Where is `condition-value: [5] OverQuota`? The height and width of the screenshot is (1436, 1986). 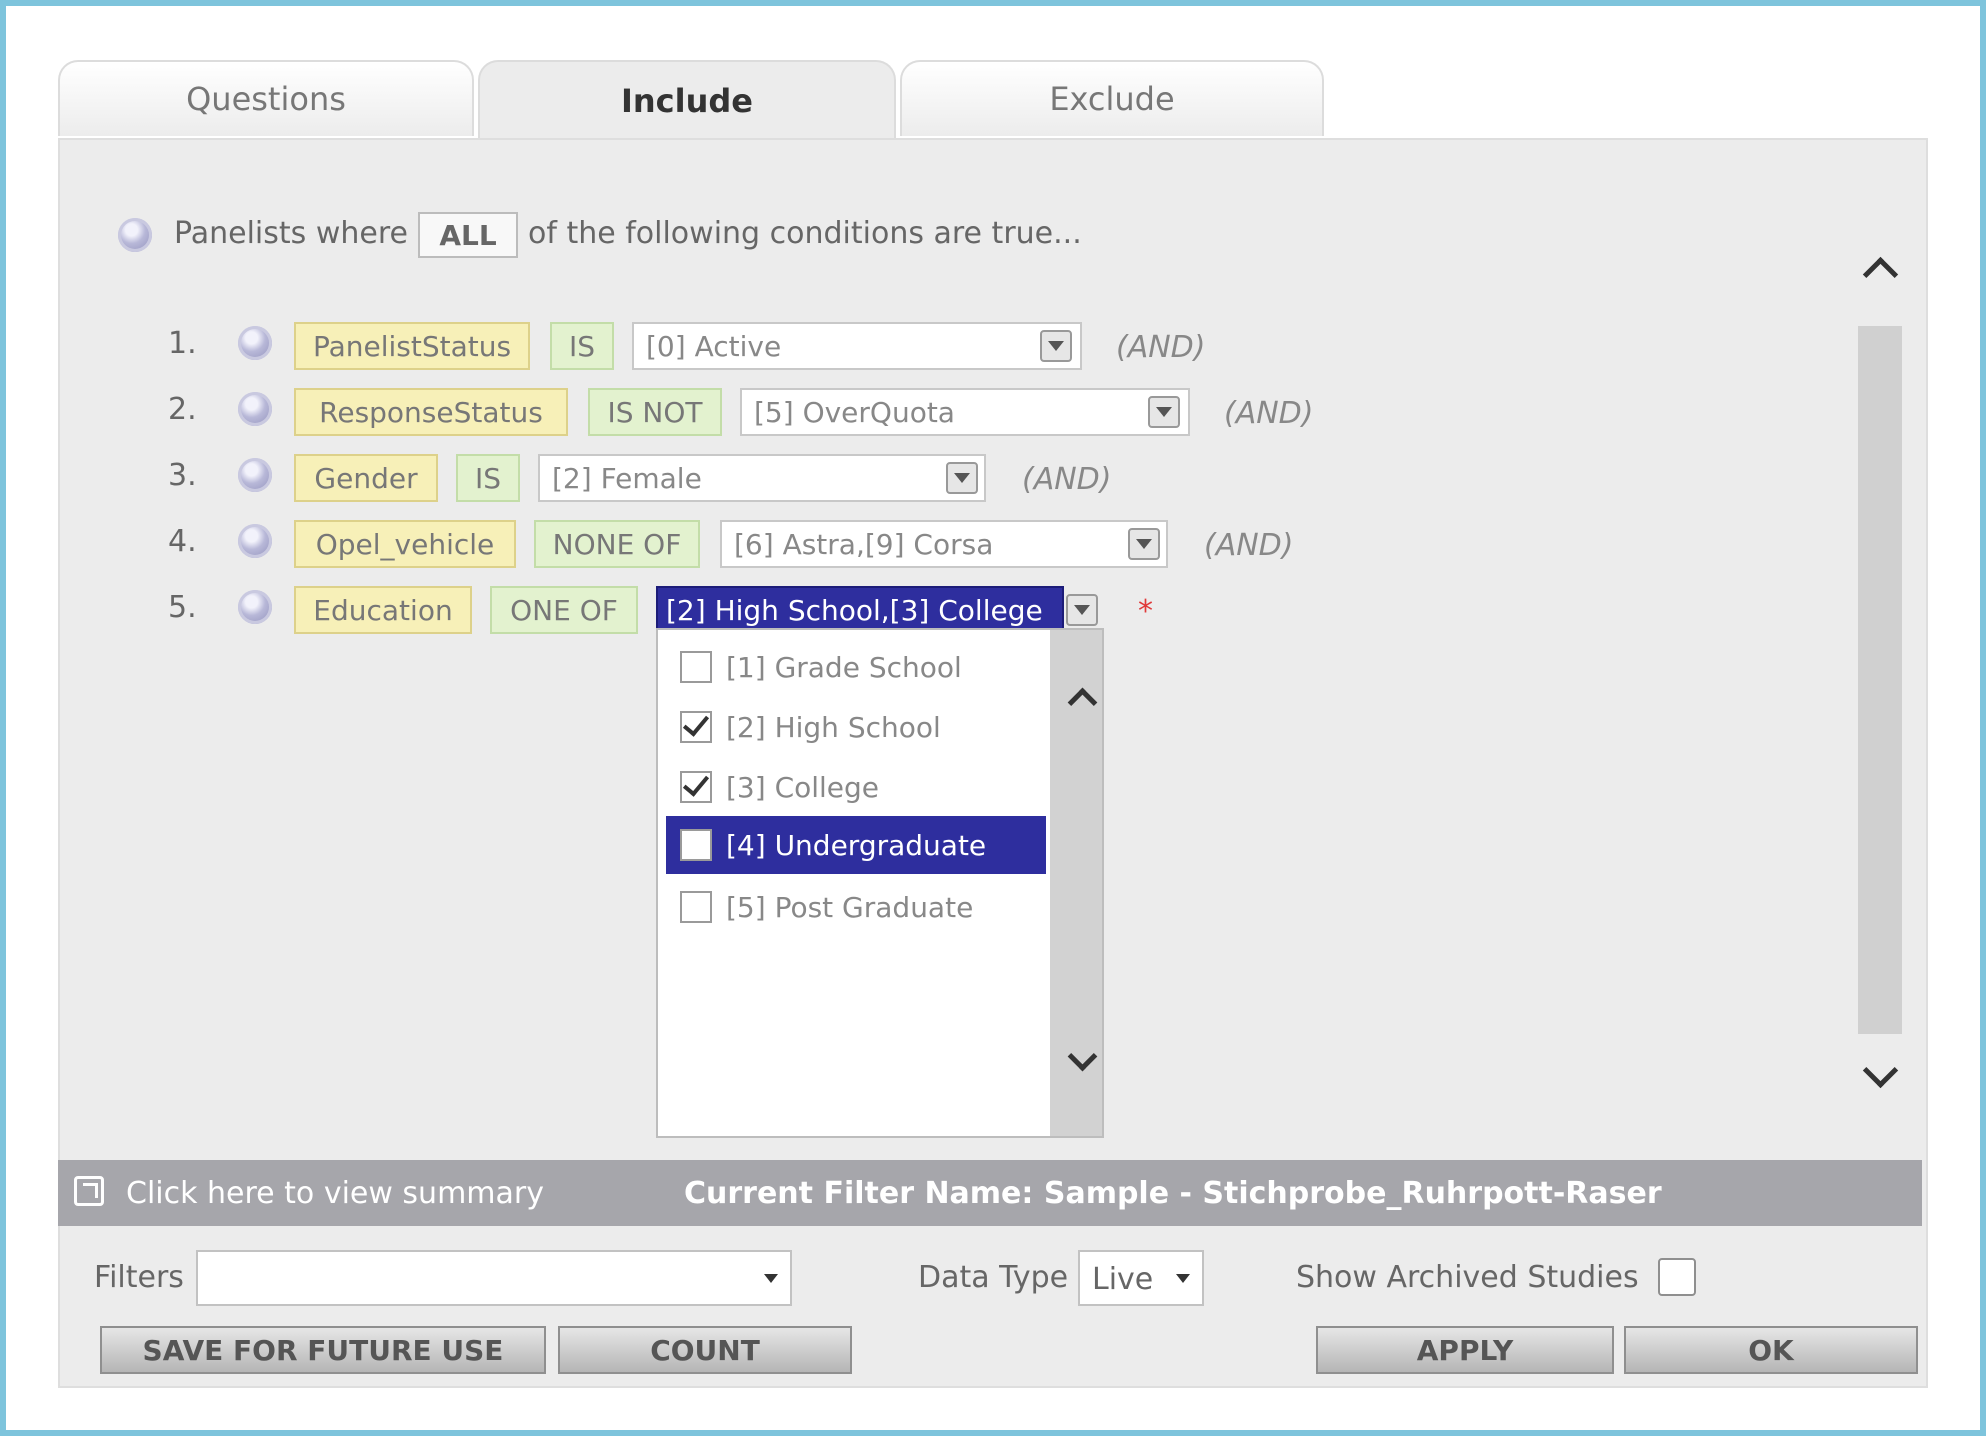
condition-value: [5] OverQuota is located at coordinates (854, 412).